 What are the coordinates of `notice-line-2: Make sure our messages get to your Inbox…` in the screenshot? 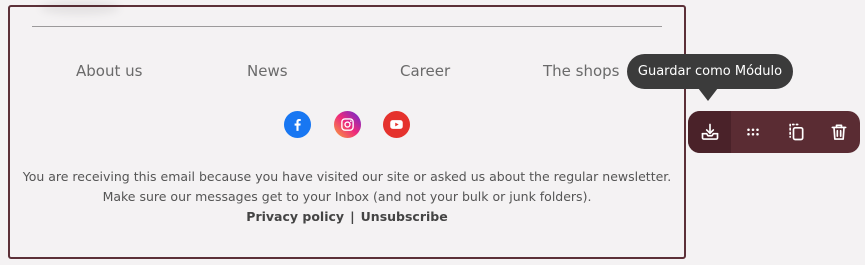 It's located at (347, 196).